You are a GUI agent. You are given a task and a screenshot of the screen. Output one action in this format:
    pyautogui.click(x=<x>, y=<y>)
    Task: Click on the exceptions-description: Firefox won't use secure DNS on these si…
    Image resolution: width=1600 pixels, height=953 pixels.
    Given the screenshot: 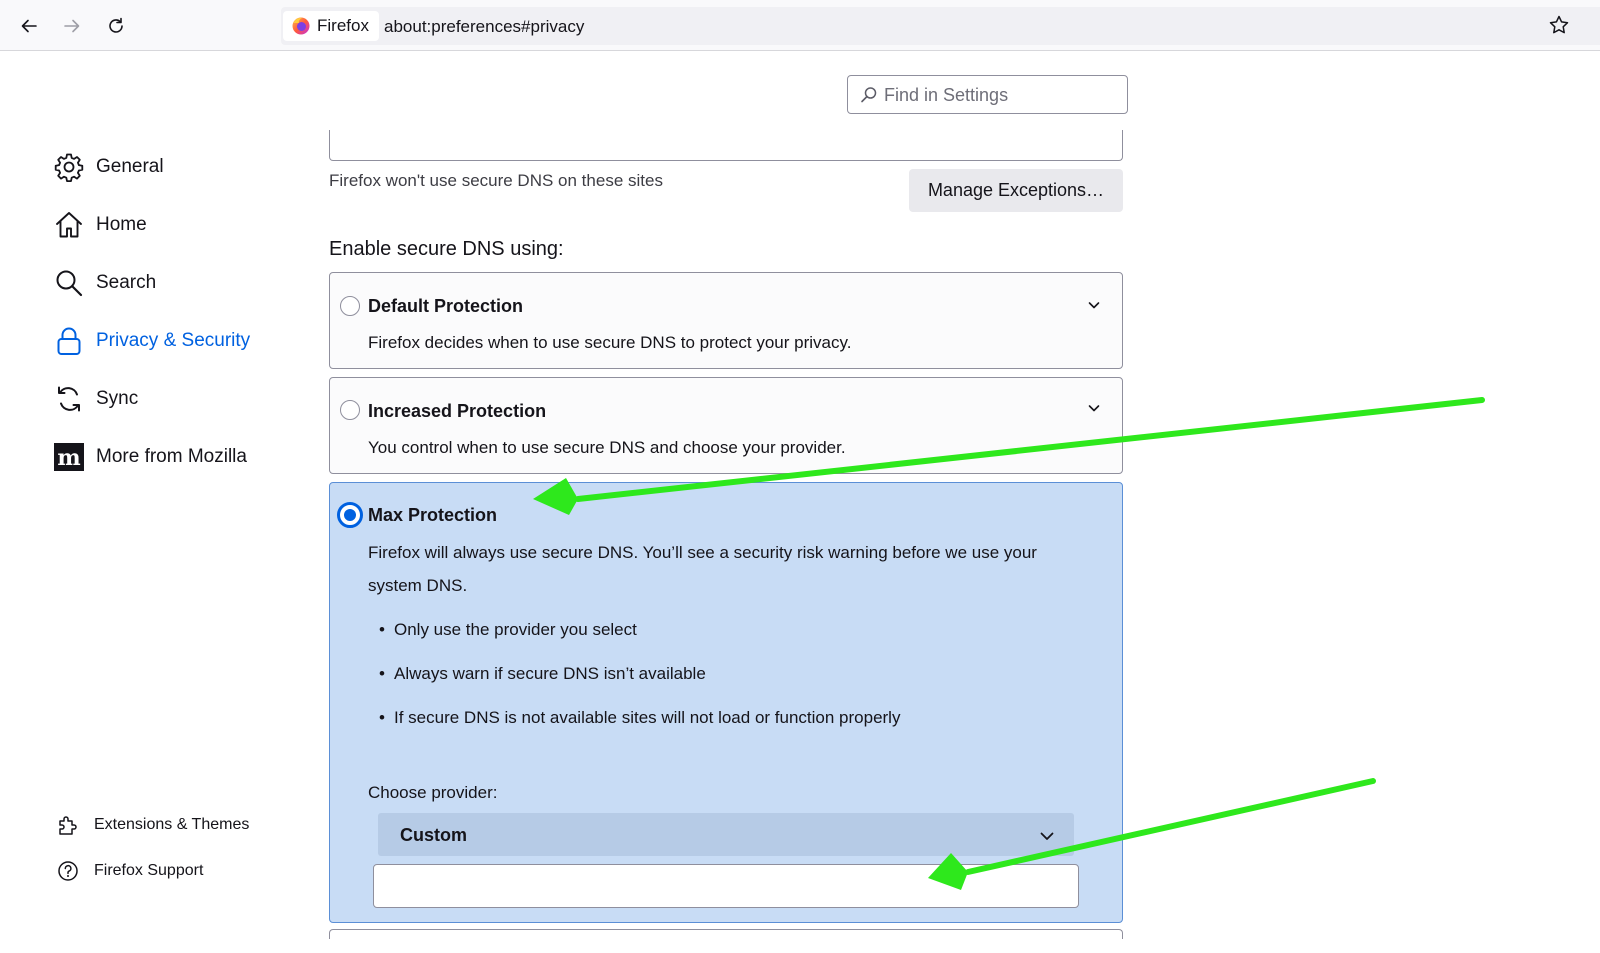 What is the action you would take?
    pyautogui.click(x=496, y=180)
    